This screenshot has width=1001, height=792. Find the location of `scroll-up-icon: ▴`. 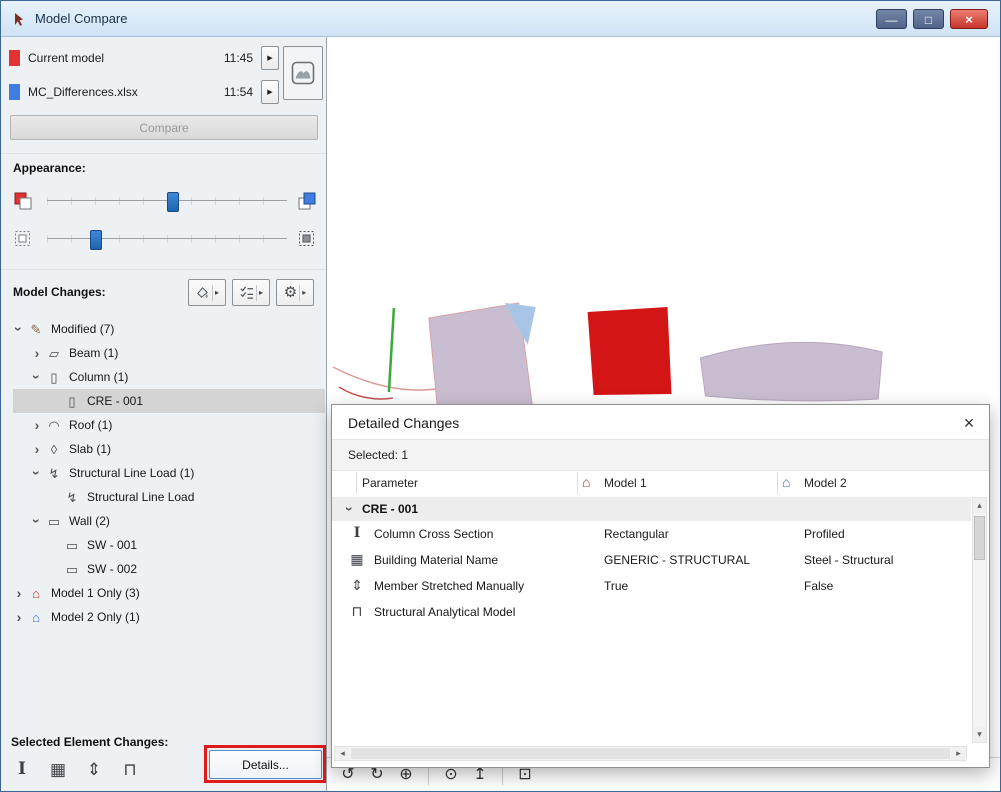

scroll-up-icon: ▴ is located at coordinates (979, 505).